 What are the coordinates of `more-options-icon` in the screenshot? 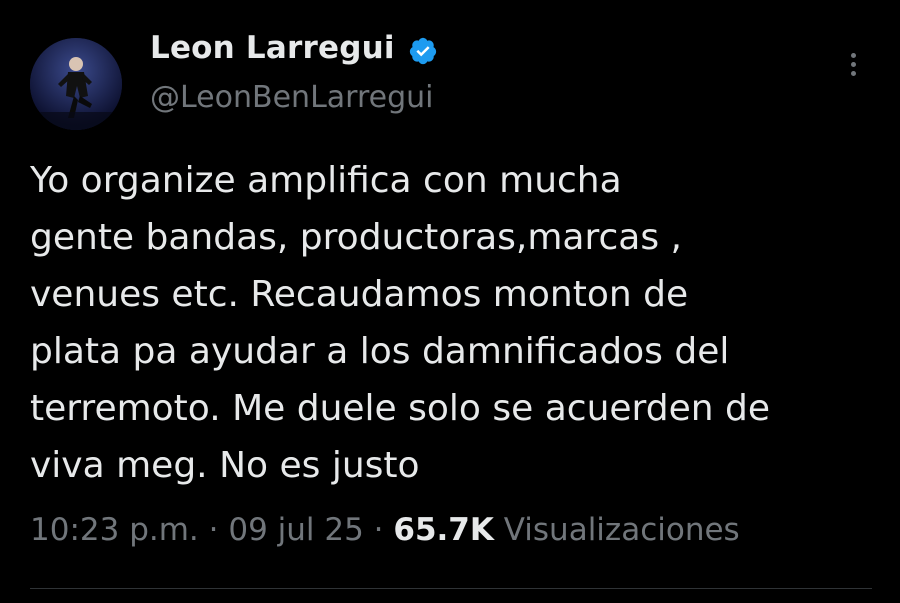 It's located at (853, 70).